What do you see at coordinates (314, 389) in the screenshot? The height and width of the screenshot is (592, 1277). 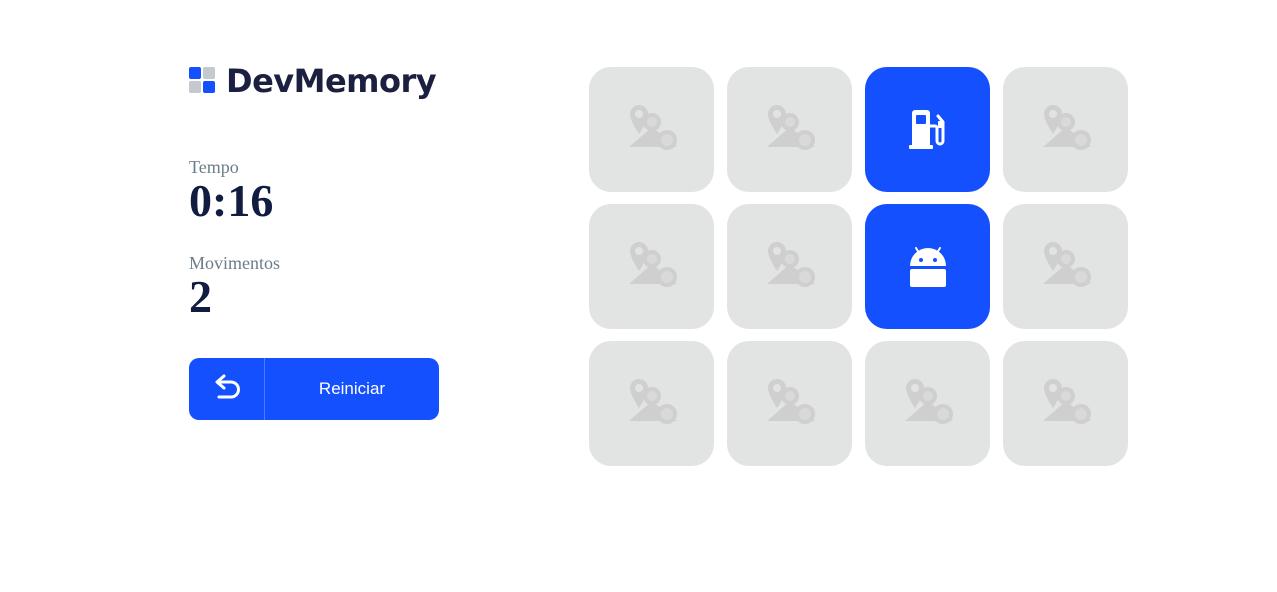 I see `restart-button: Reiniciar` at bounding box center [314, 389].